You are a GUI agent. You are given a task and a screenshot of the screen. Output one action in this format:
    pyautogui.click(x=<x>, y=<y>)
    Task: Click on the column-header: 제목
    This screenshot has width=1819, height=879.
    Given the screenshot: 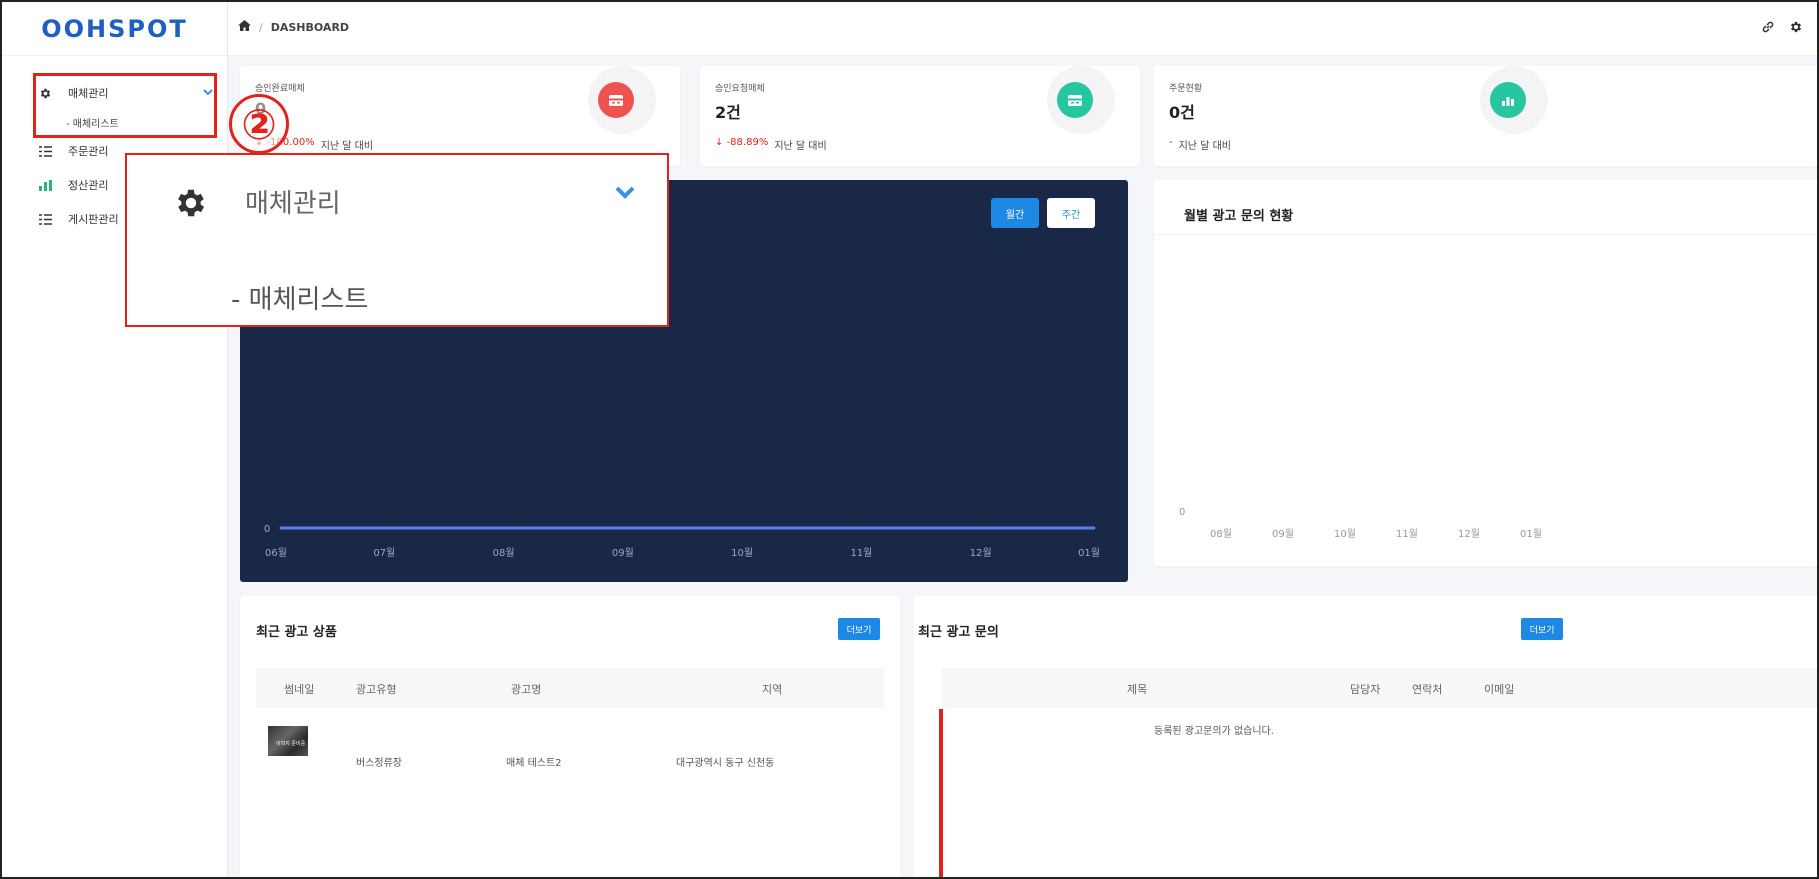 What is the action you would take?
    pyautogui.click(x=1137, y=689)
    